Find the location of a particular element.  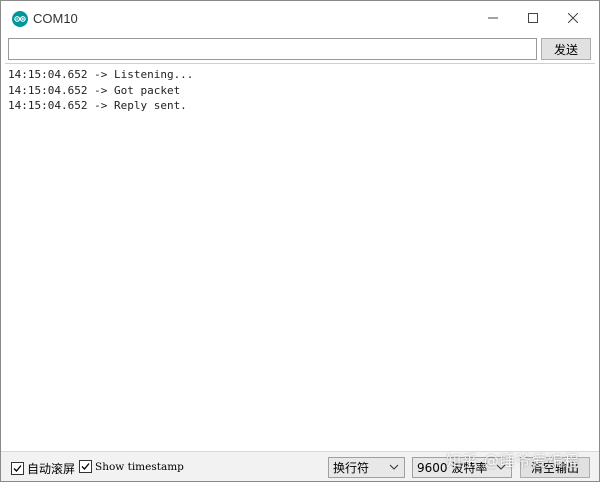

baud-rate-value: 9600 波特率 is located at coordinates (452, 468).